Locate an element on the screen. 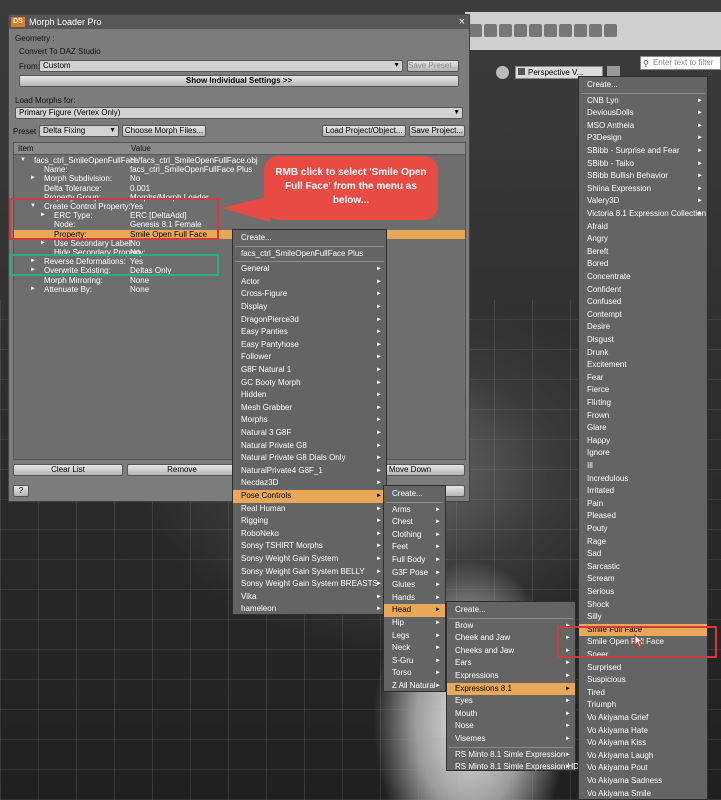 The image size is (721, 800). menu-item: Cross-Figure ► is located at coordinates (309, 294).